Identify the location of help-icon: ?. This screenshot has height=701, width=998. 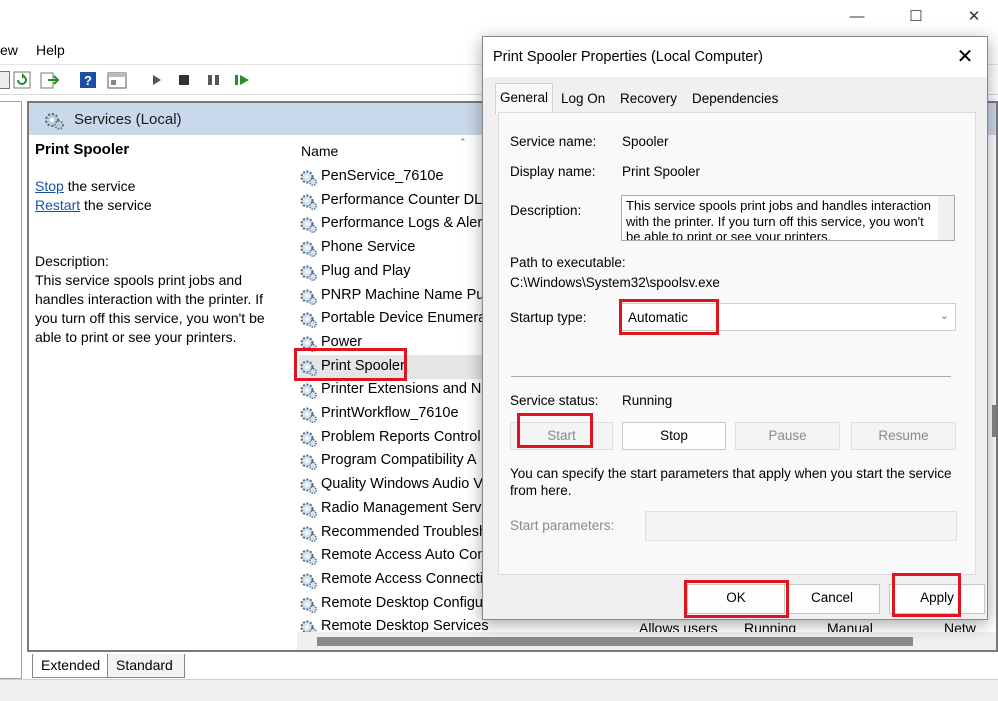
(88, 80).